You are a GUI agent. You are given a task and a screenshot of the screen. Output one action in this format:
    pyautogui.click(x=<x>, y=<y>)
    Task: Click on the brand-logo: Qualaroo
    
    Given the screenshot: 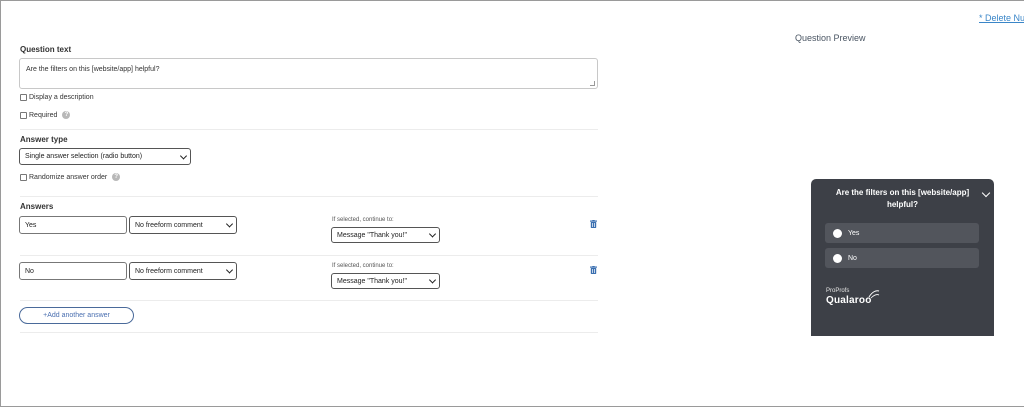 What is the action you would take?
    pyautogui.click(x=849, y=300)
    